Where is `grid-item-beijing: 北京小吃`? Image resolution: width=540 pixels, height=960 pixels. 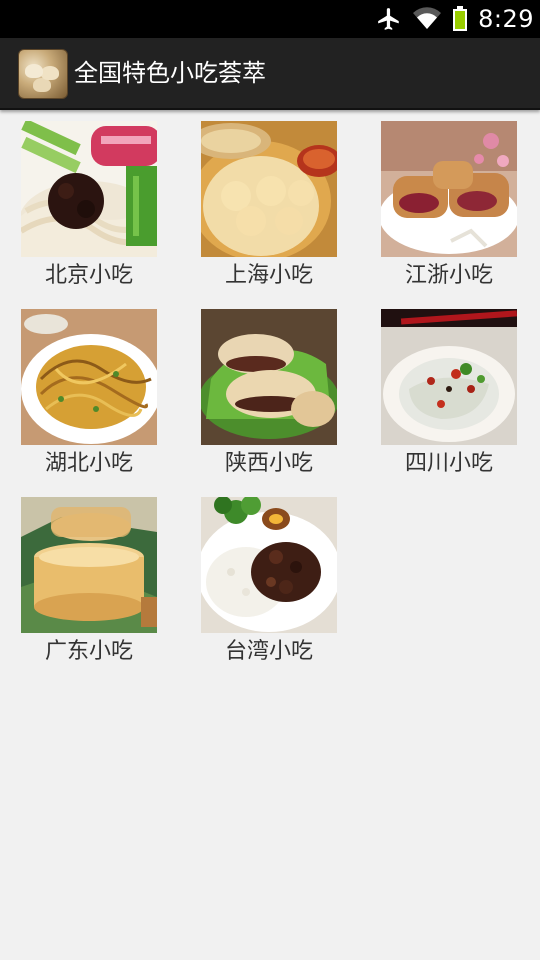
grid-item-beijing: 北京小吃 is located at coordinates (89, 205).